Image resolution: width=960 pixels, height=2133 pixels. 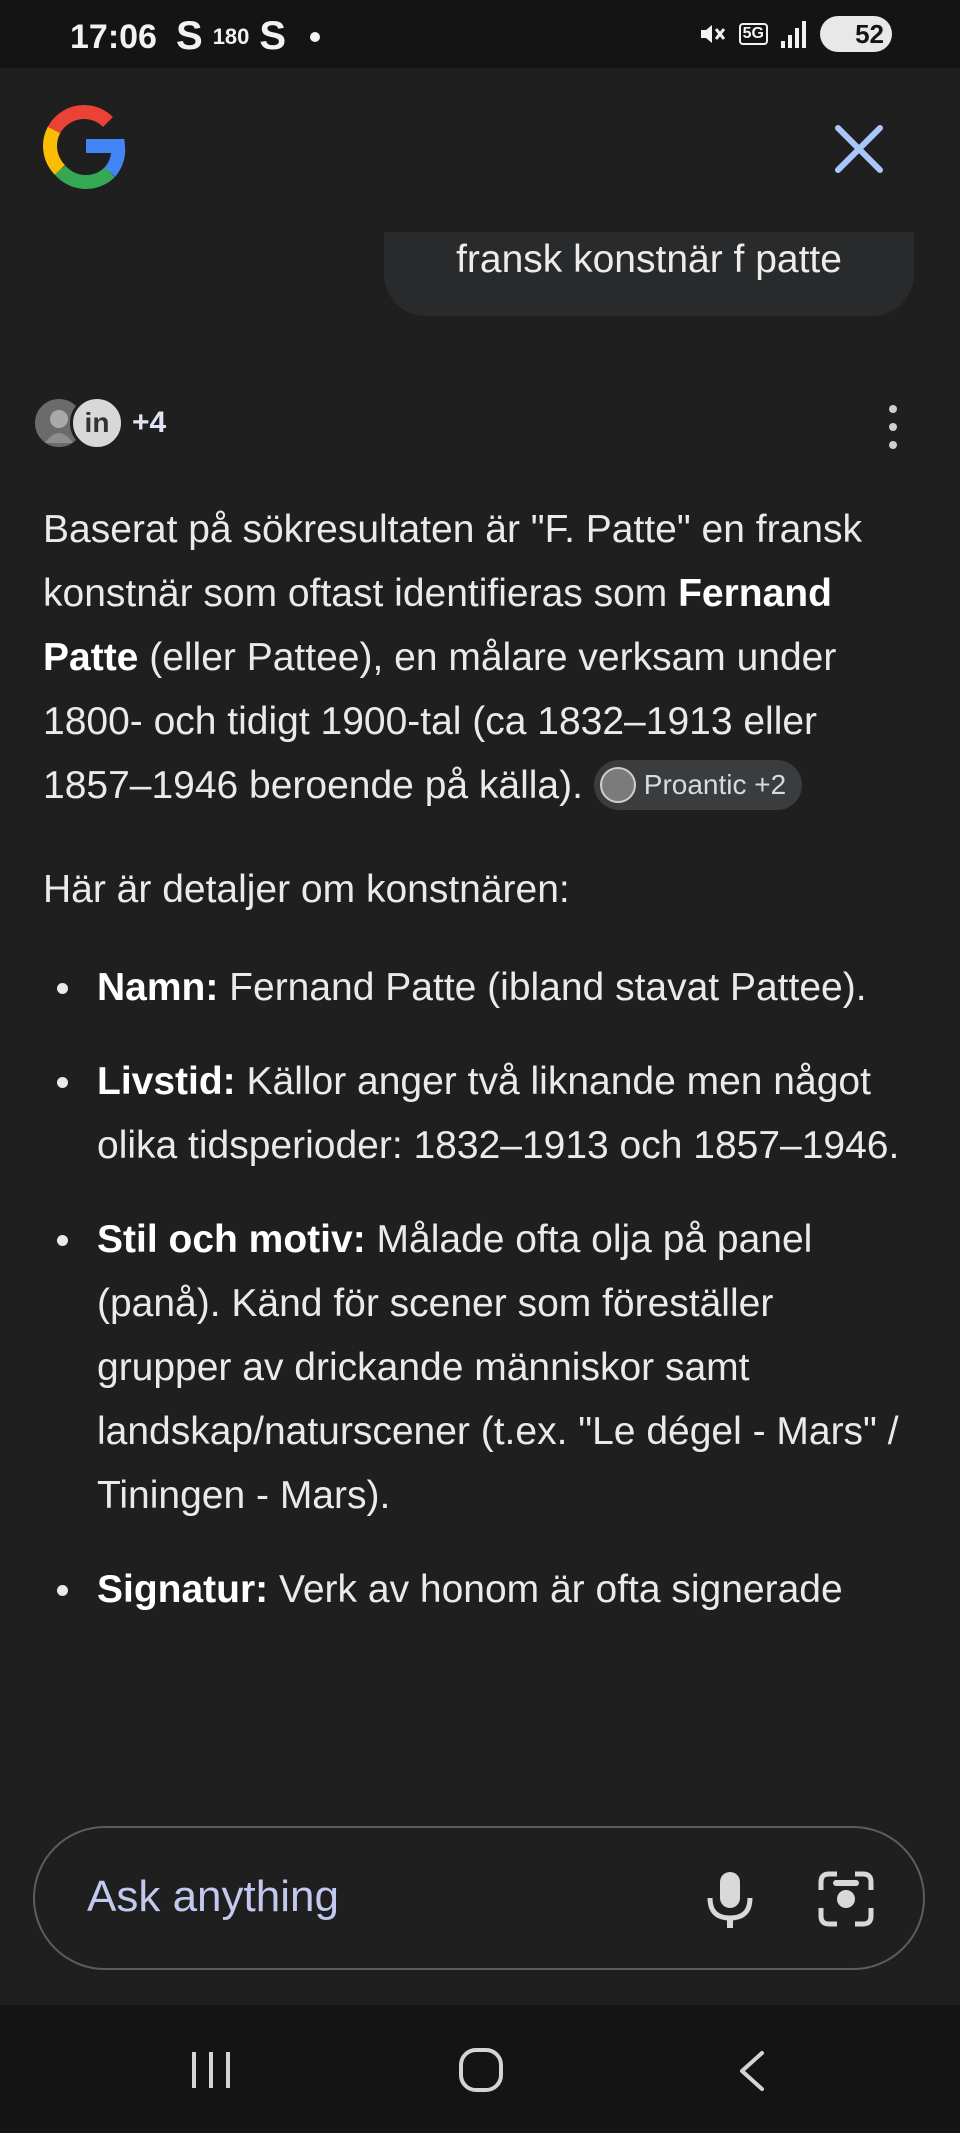 I want to click on status-system-icons: 5G 52, so click(x=794, y=34).